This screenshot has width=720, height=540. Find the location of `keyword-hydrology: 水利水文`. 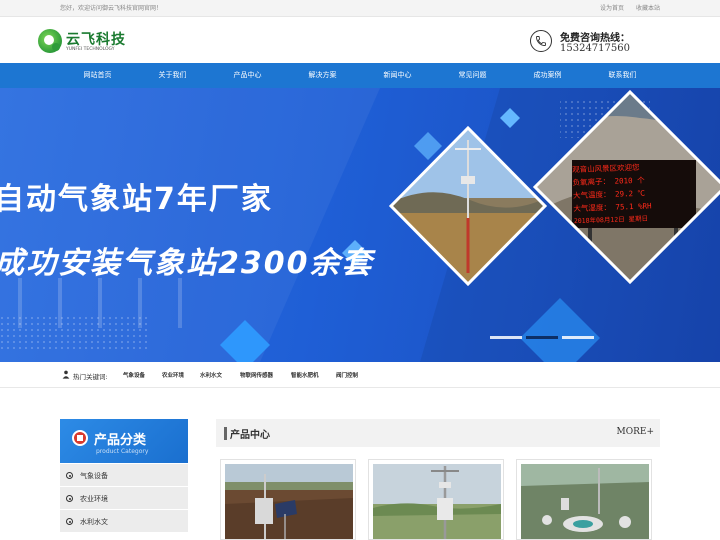

keyword-hydrology: 水利水文 is located at coordinates (211, 375).